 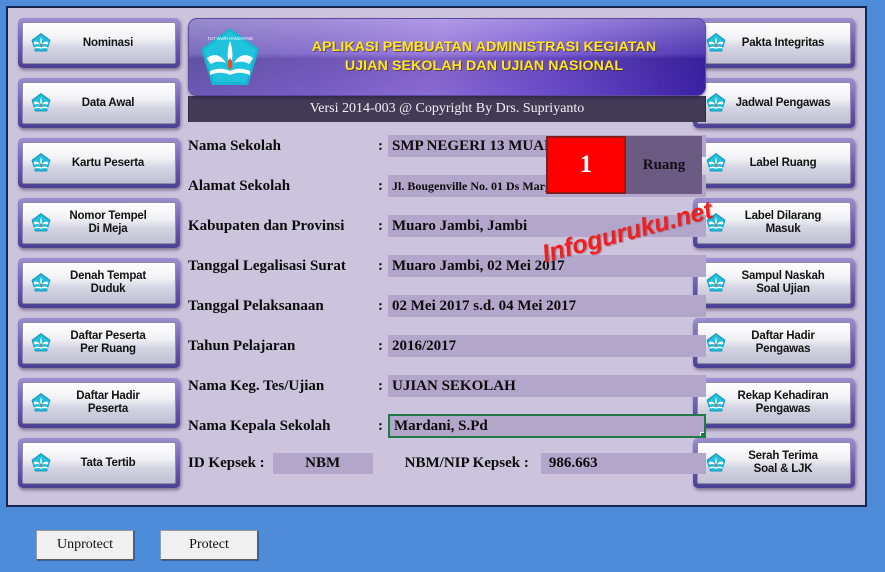 I want to click on menu-button-face: Daftar Hadir Peserta, so click(x=99, y=403).